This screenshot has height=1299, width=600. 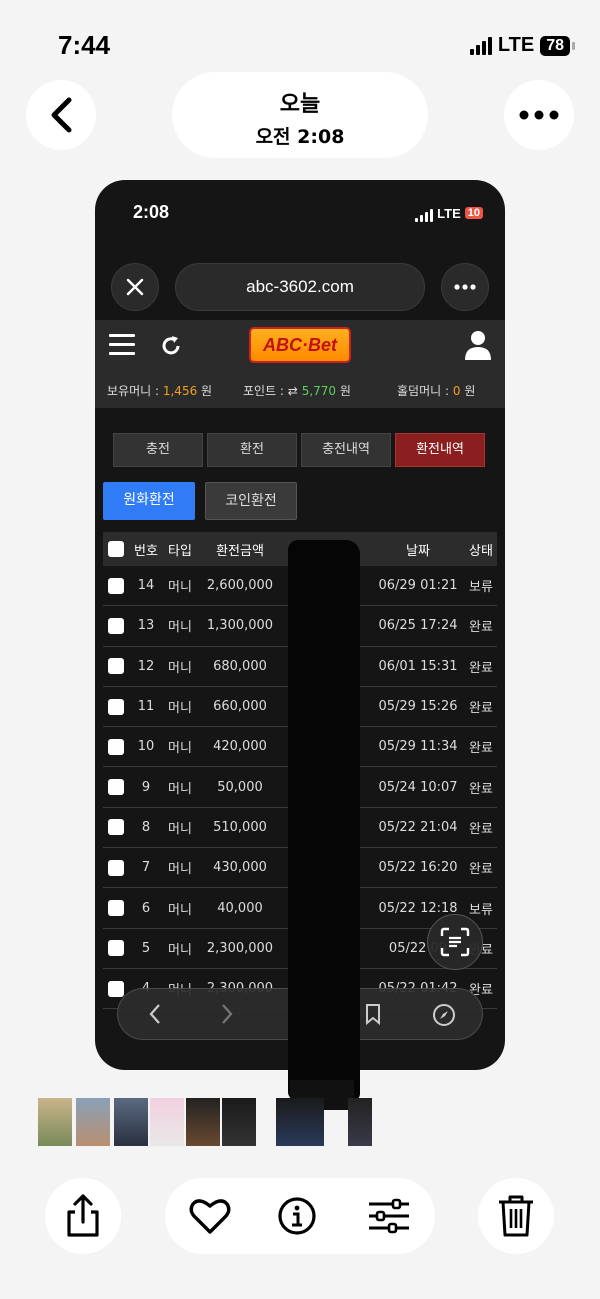 I want to click on forward-arrow-icon, so click(x=227, y=1014).